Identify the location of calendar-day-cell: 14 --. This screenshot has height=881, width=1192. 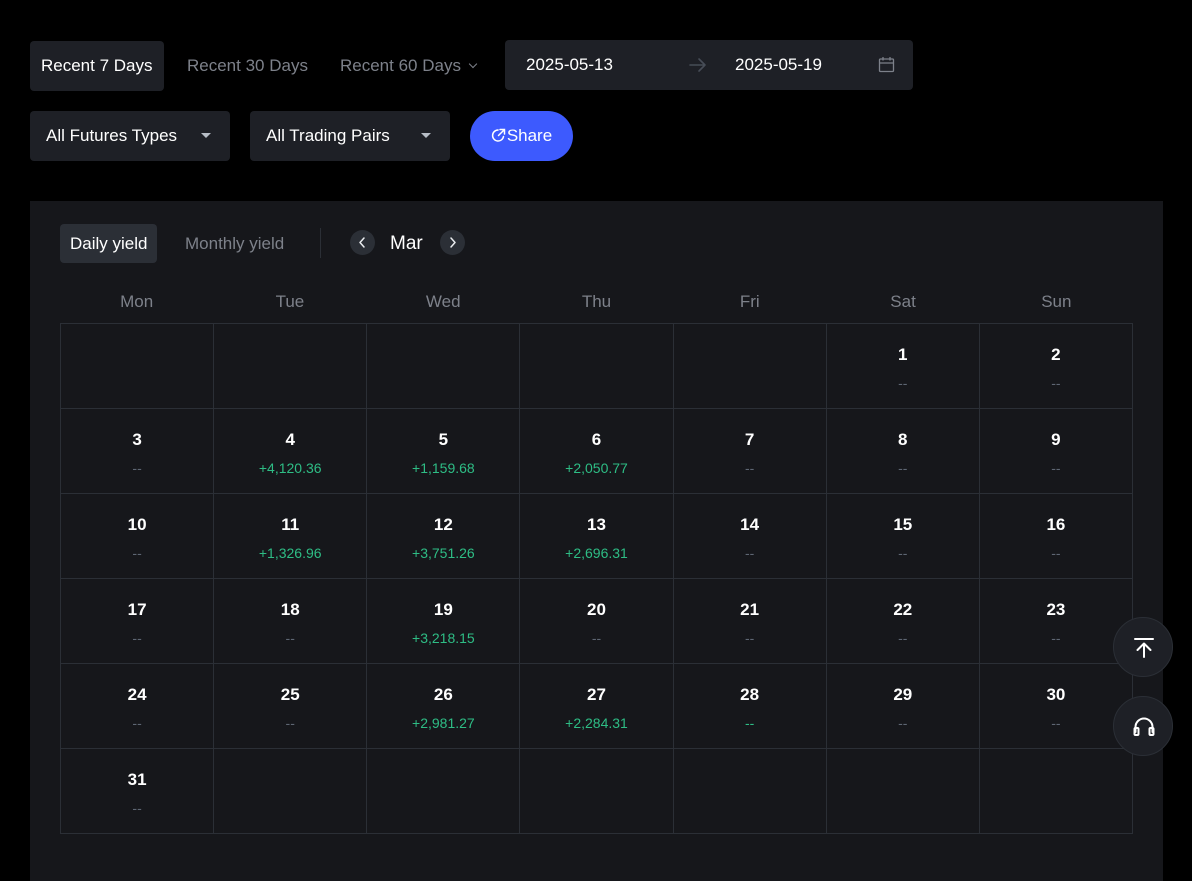
(750, 536).